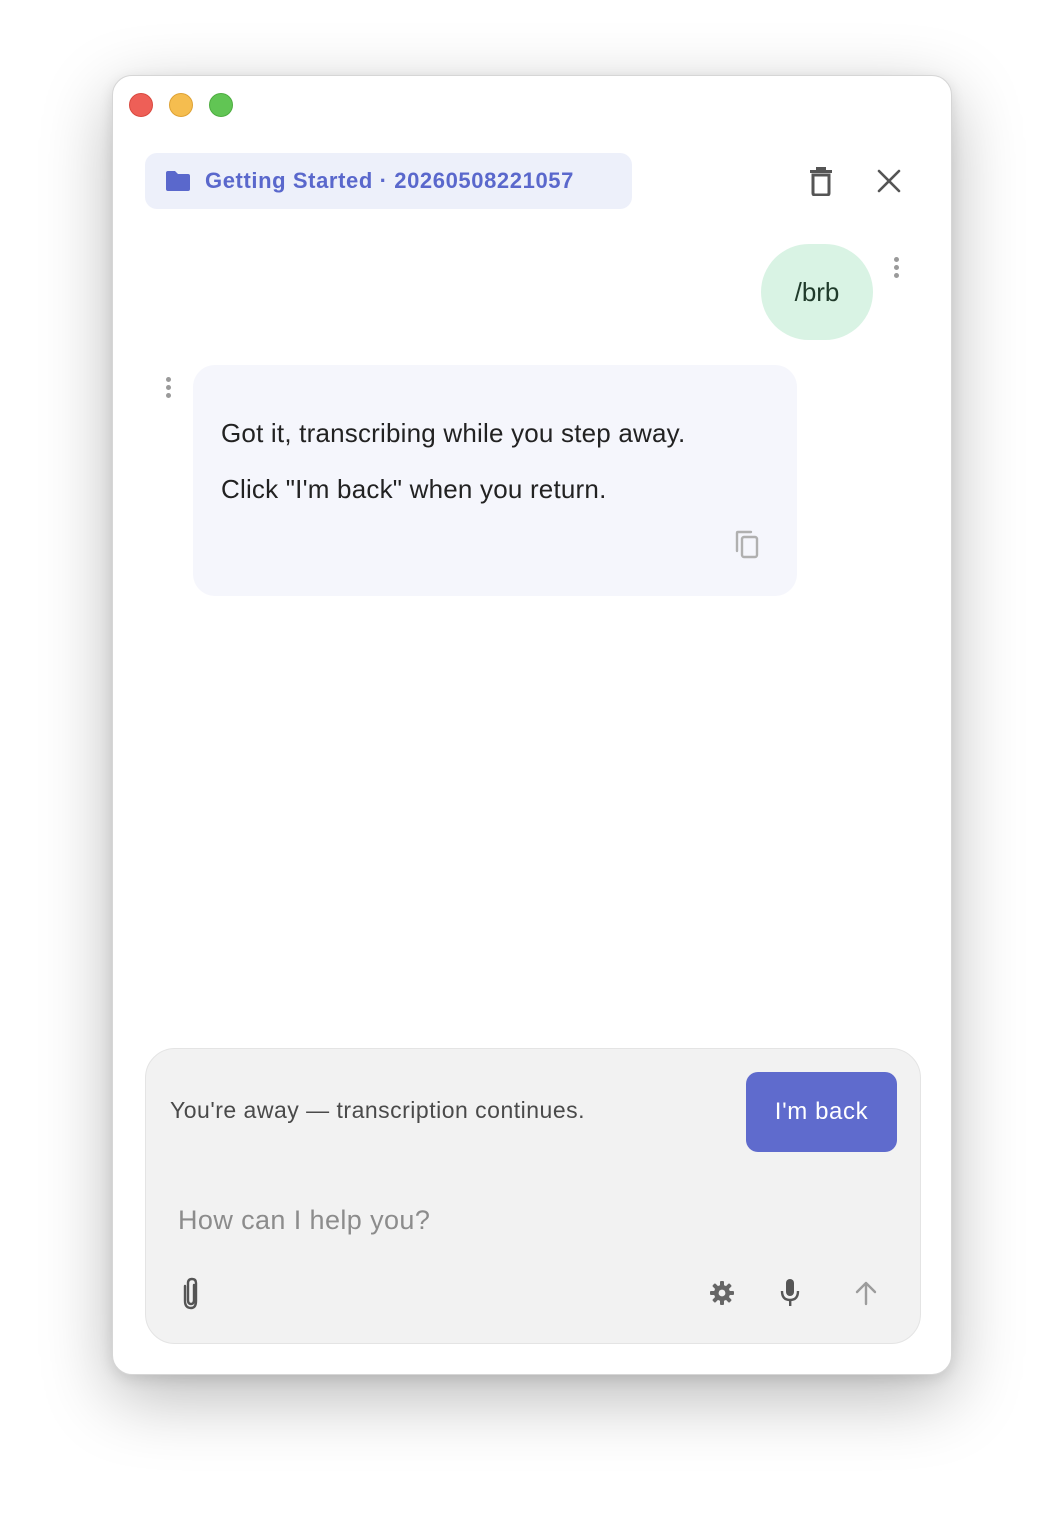 This screenshot has width=1064, height=1524. What do you see at coordinates (528, 1220) in the screenshot?
I see `prompt-input` at bounding box center [528, 1220].